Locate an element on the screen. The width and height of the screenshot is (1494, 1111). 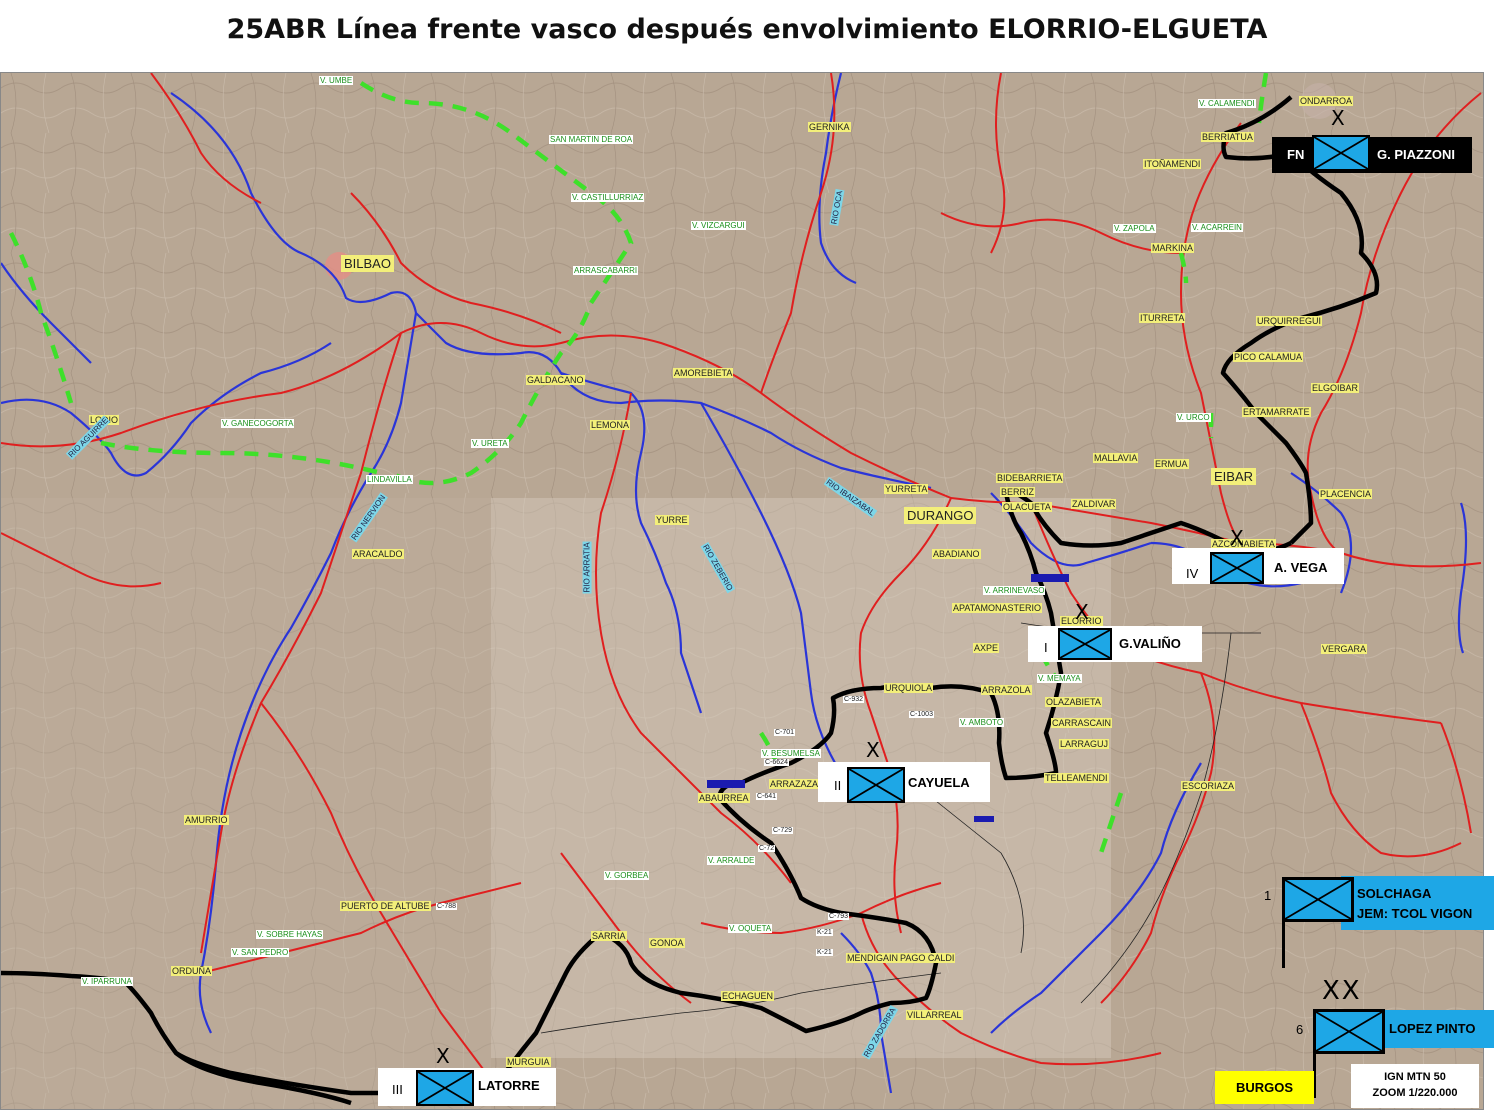
unit-cayuela: II CAYUELA is located at coordinates (904, 782).